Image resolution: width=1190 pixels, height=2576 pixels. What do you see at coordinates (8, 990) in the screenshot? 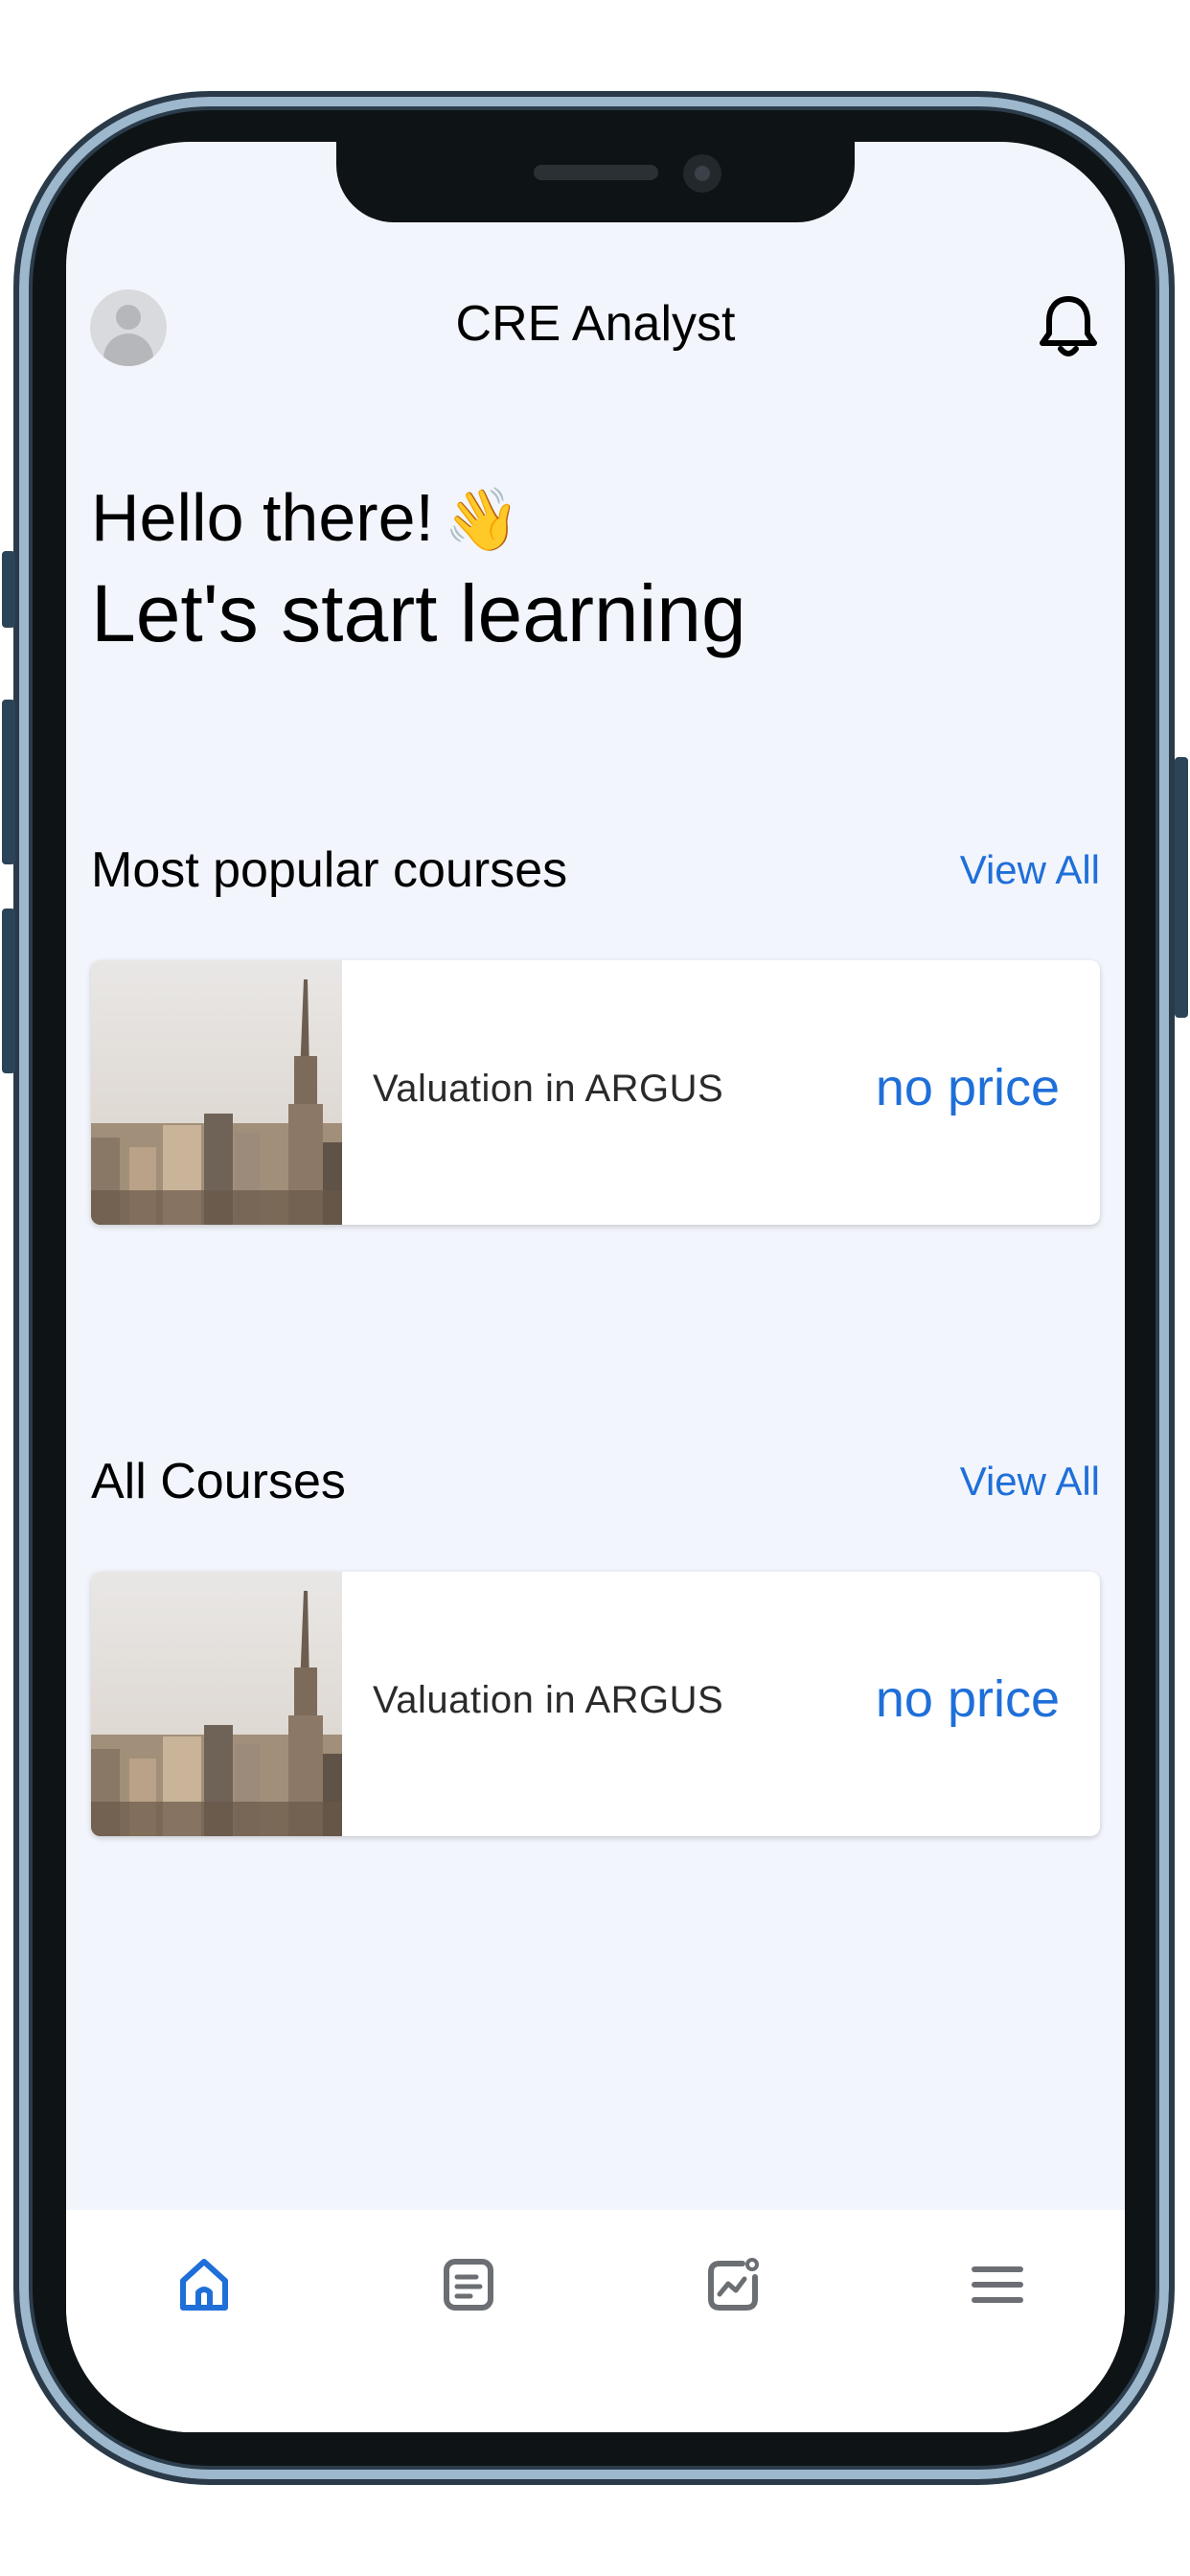
I see `volume-down-button` at bounding box center [8, 990].